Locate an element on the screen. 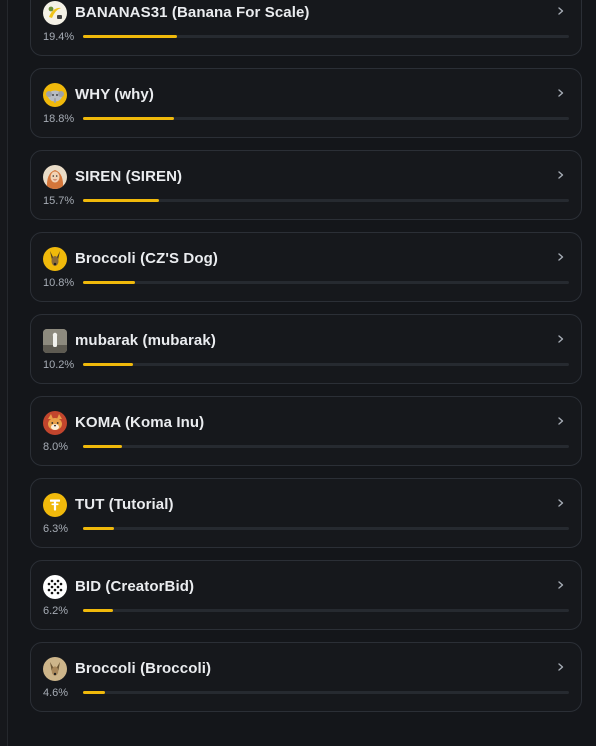 Image resolution: width=596 pixels, height=746 pixels. token-card: KOMA (Koma Inu) 8.0% is located at coordinates (306, 431).